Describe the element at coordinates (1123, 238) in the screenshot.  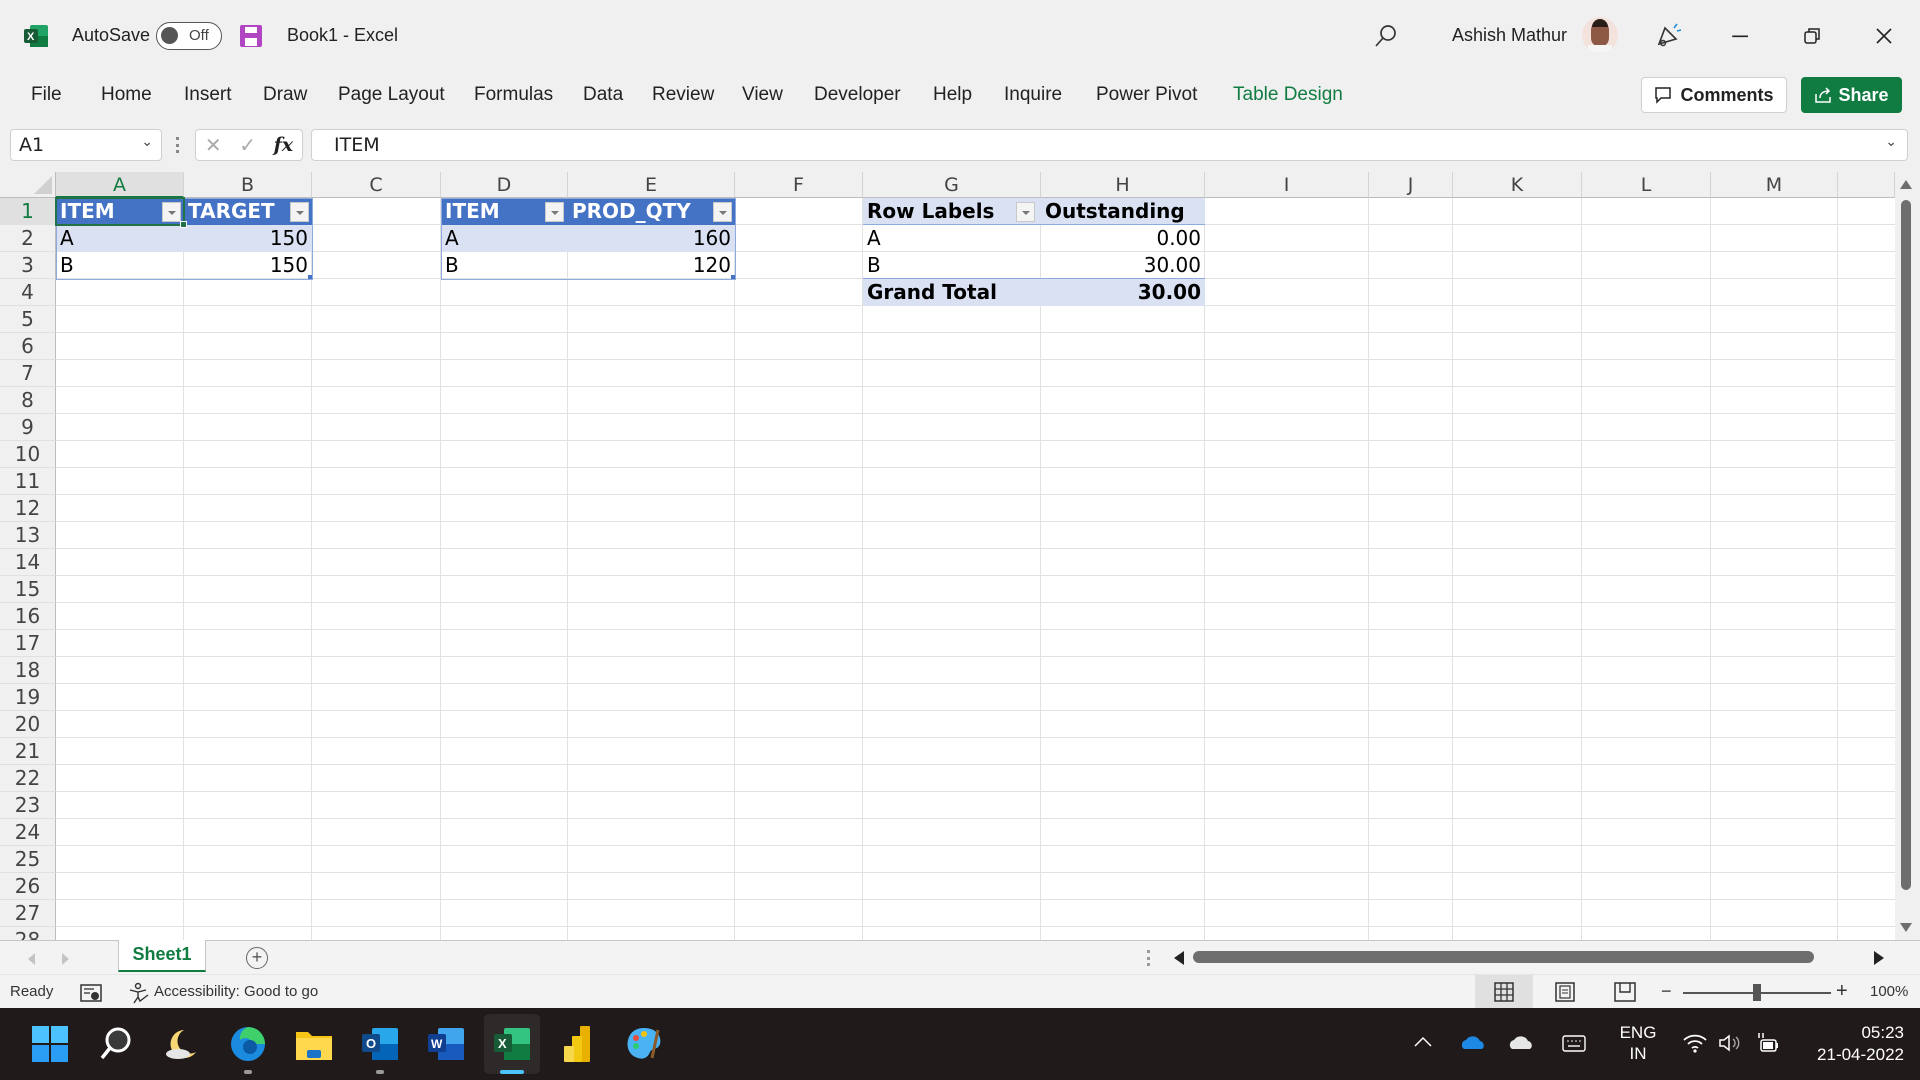
I see `pivot-value: 0.00` at that location.